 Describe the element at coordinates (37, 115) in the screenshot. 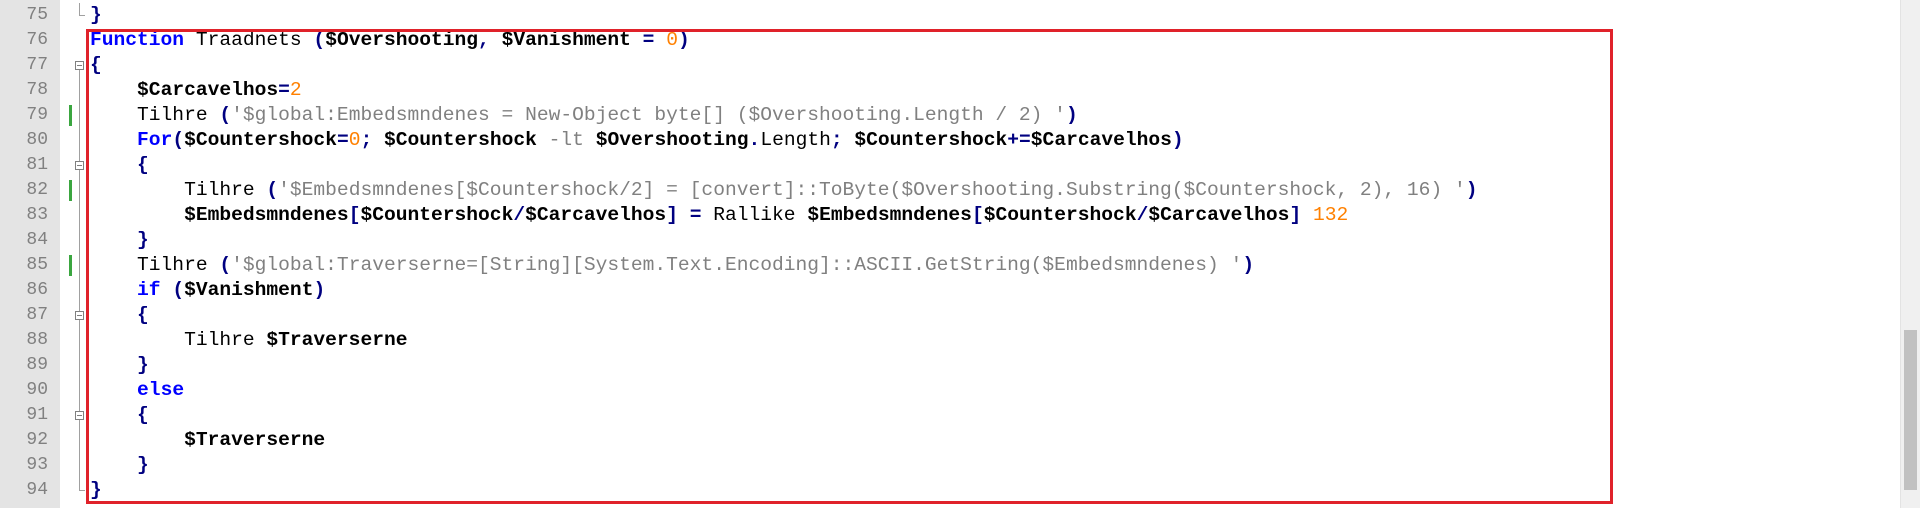

I see `line-number: 79` at that location.